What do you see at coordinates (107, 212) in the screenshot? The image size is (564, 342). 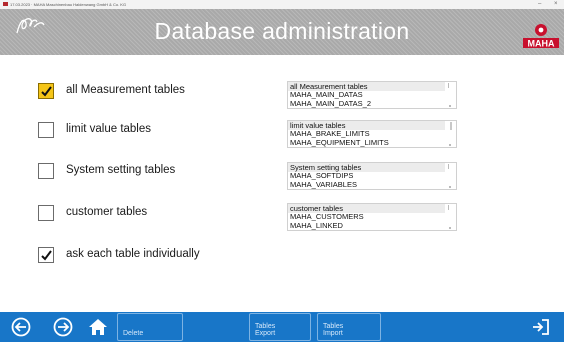 I see `option-label: customer tables` at bounding box center [107, 212].